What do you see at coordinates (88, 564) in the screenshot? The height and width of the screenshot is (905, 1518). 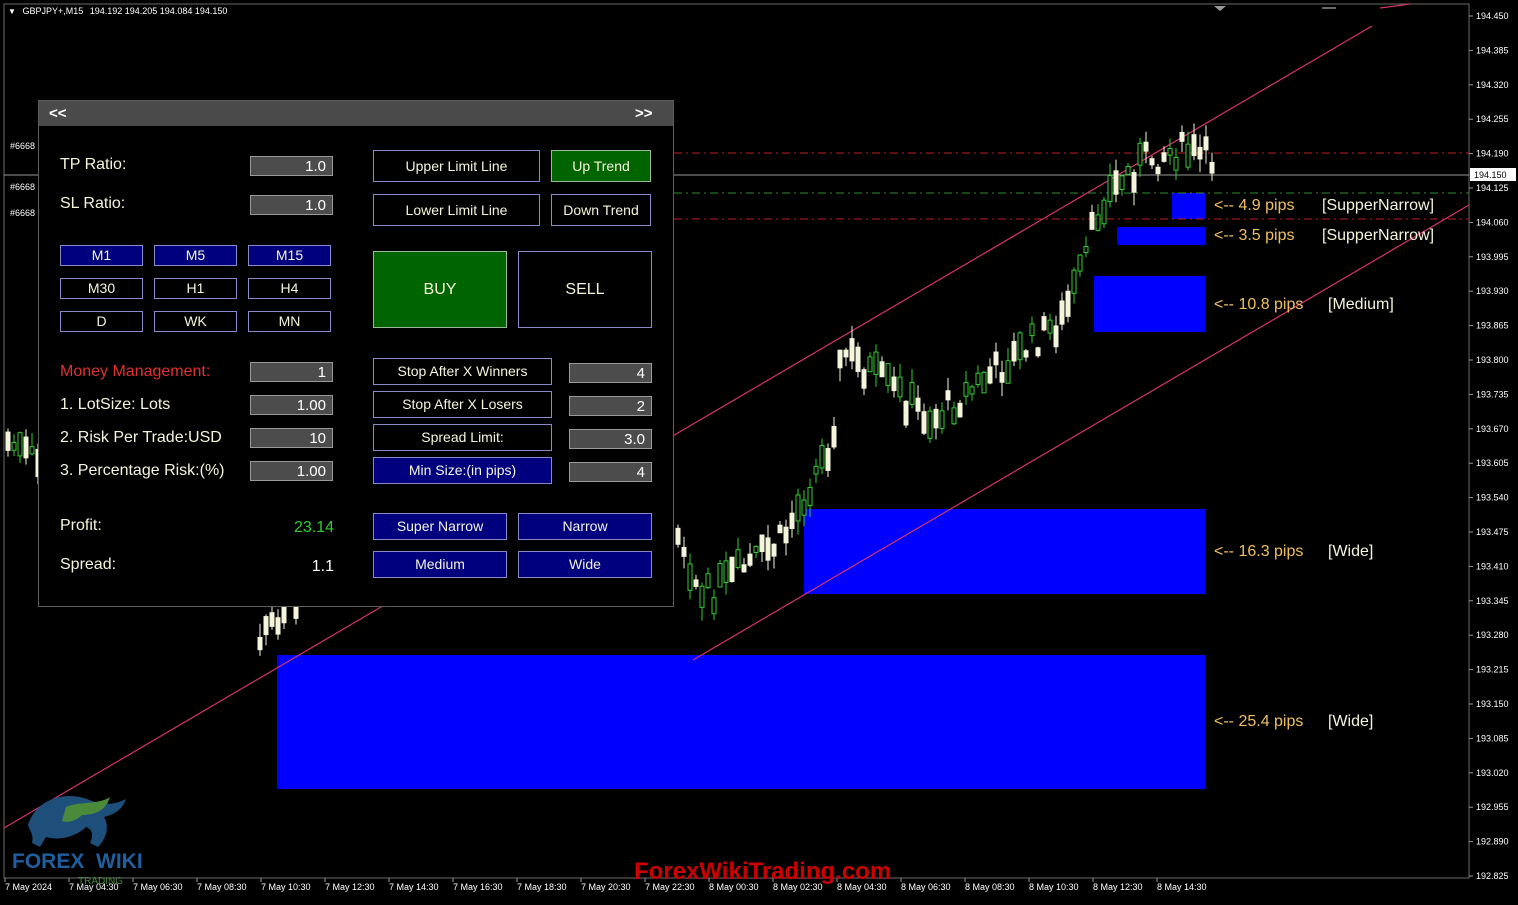 I see `spread-label: Spread:` at bounding box center [88, 564].